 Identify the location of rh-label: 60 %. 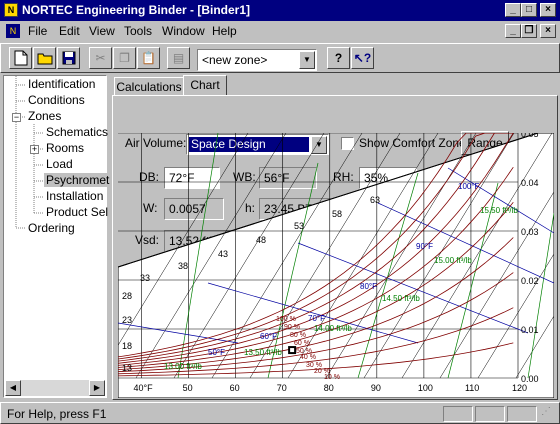
(302, 343).